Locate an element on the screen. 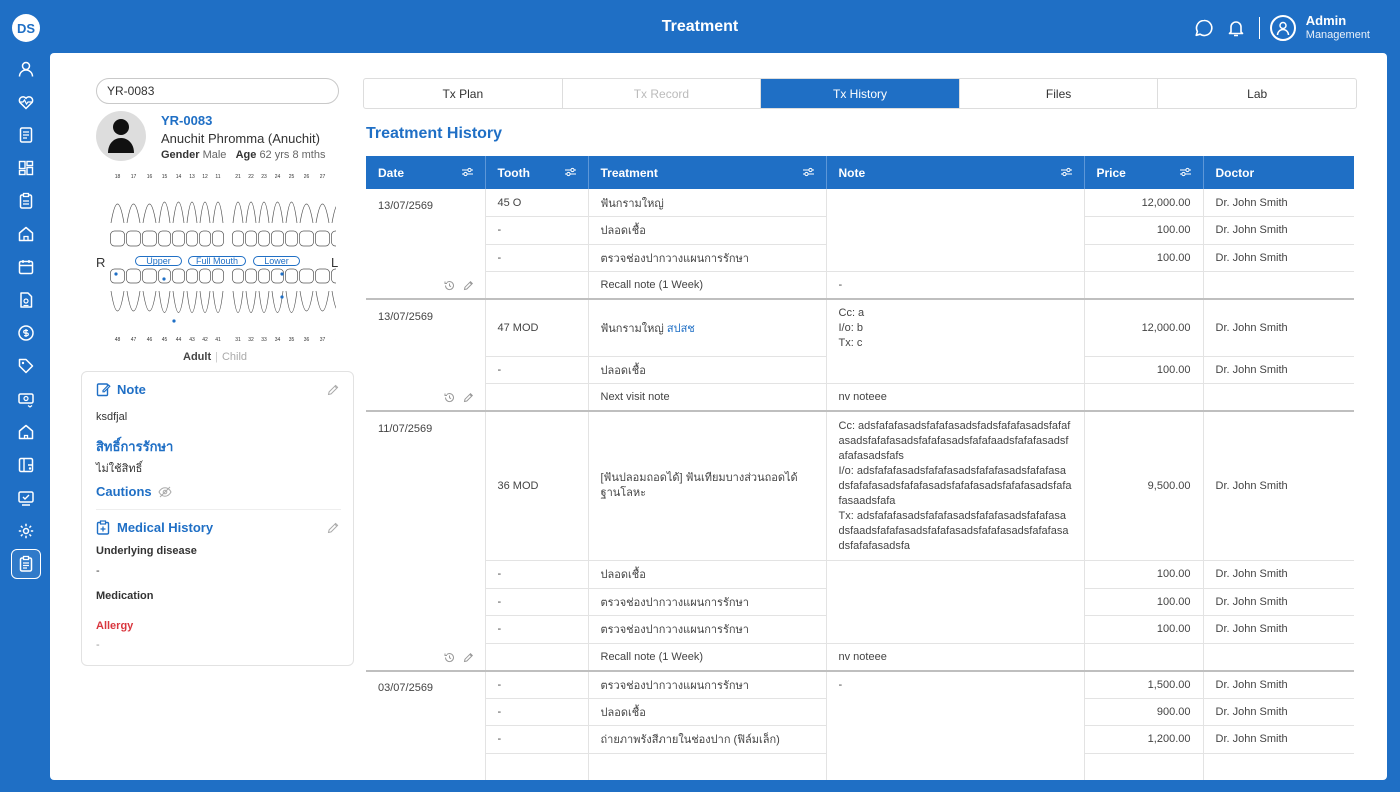  coin-icon is located at coordinates (26, 333).